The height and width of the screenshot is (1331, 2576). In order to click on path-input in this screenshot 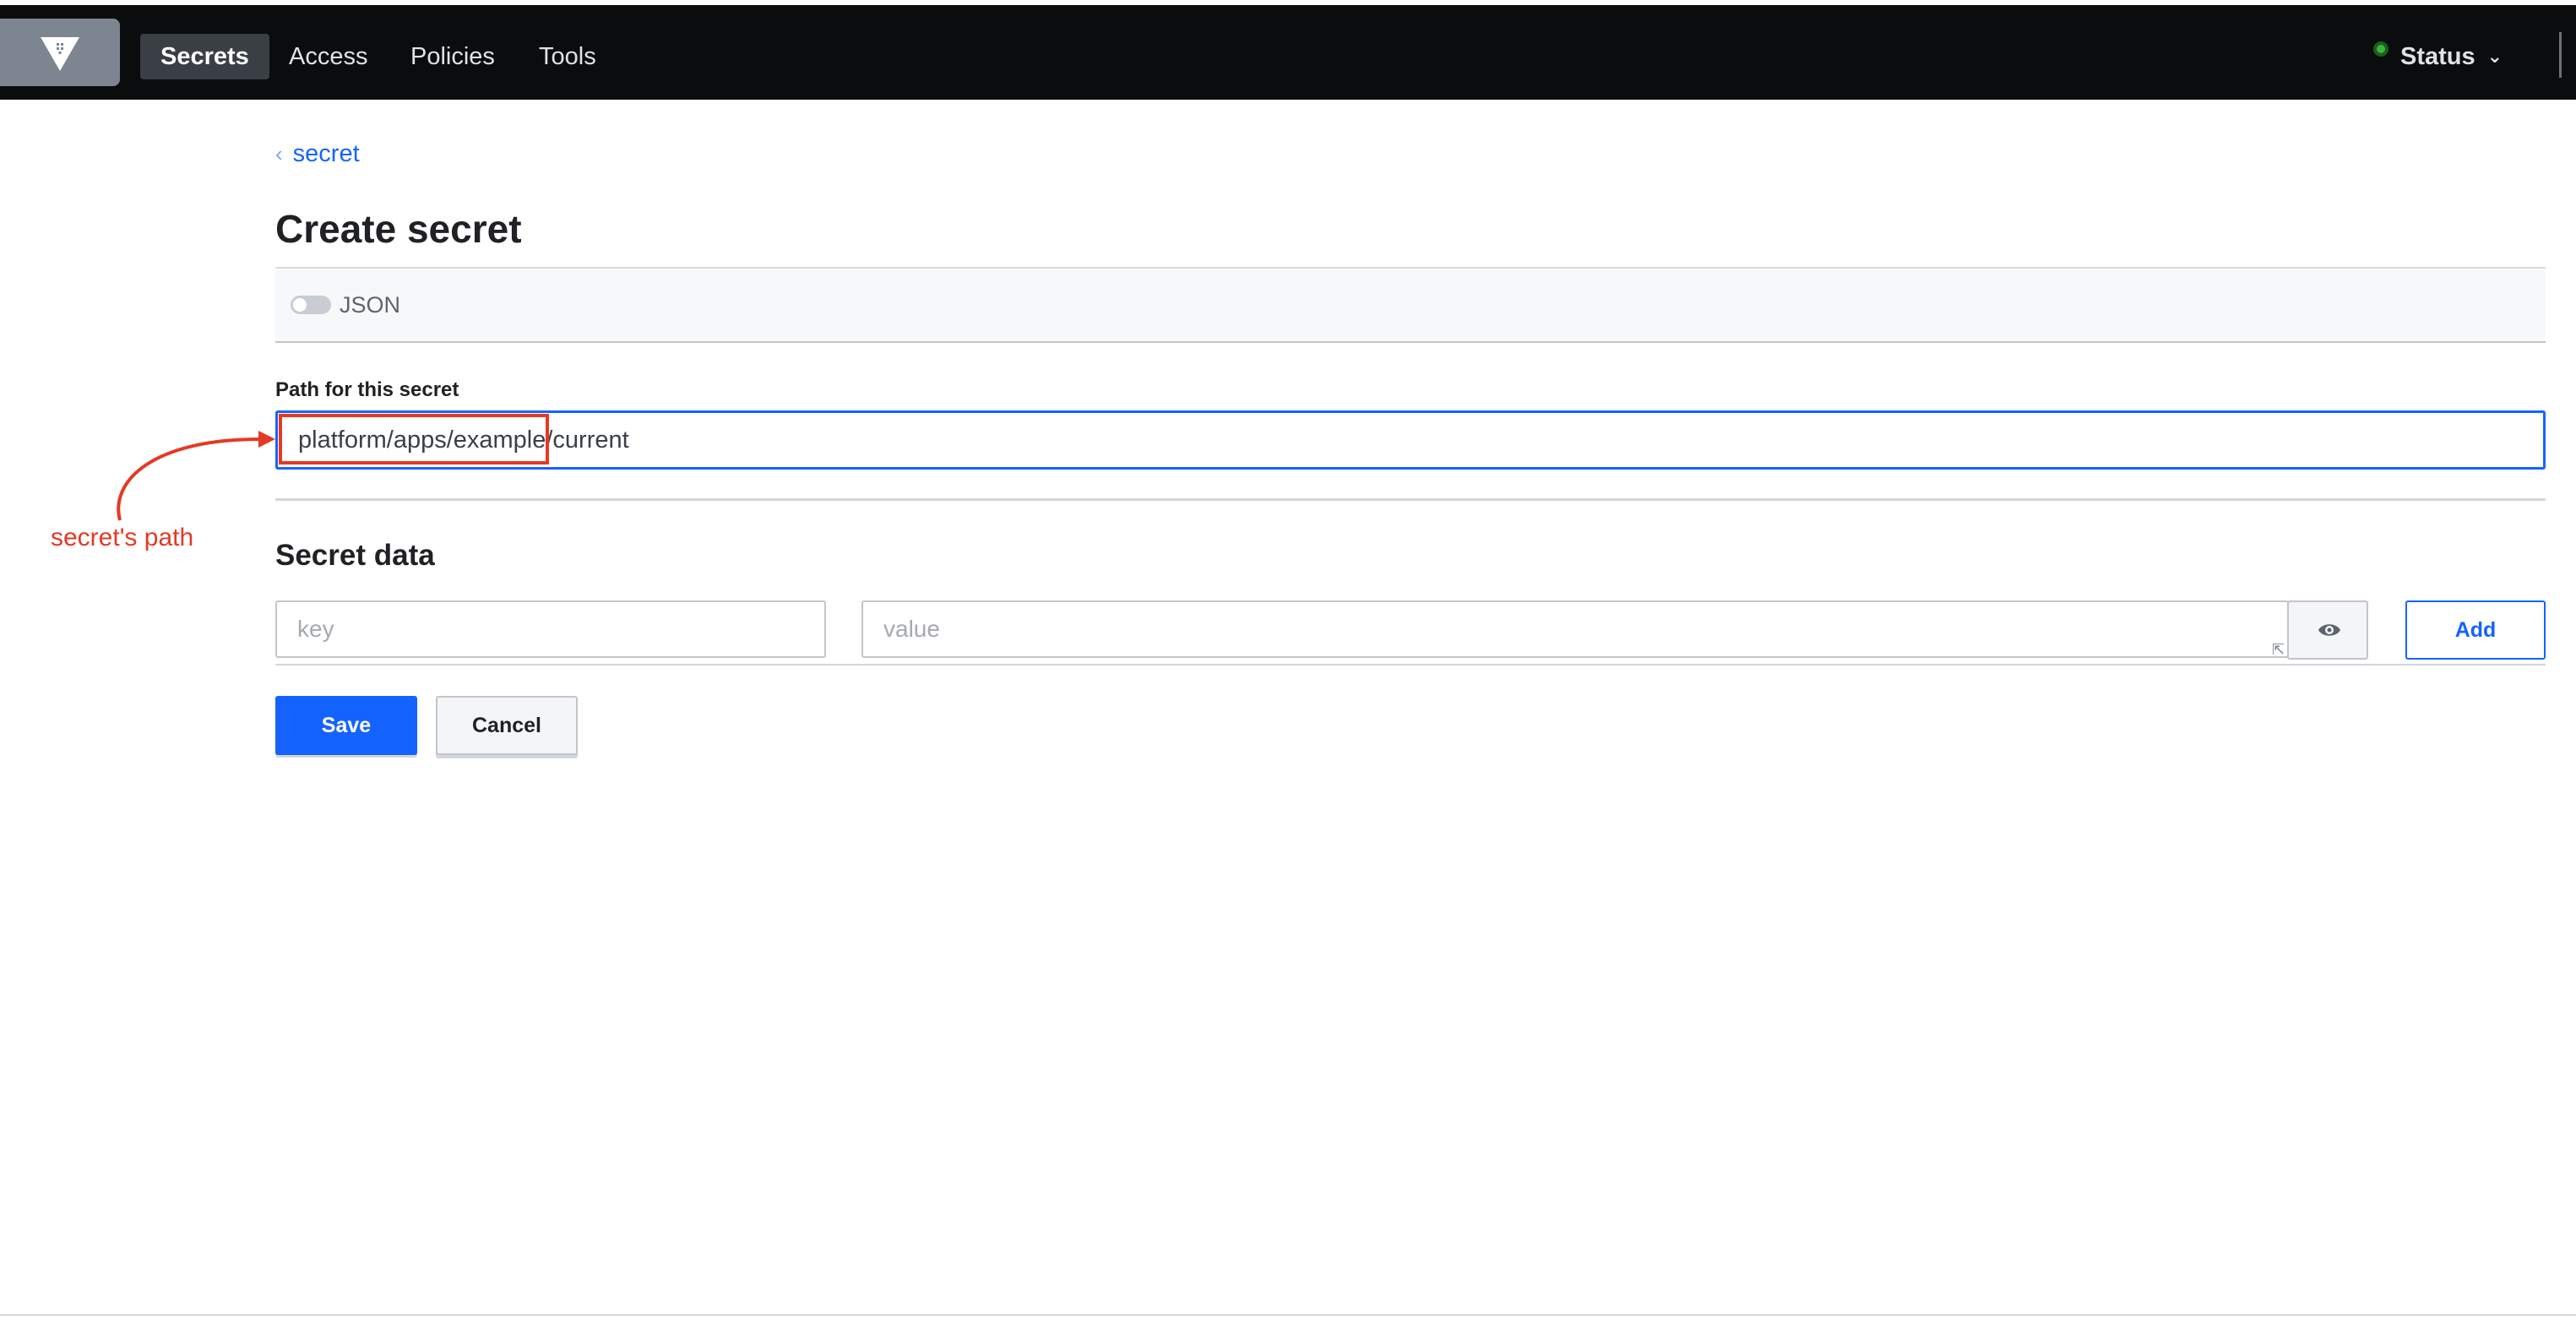, I will do `click(1410, 440)`.